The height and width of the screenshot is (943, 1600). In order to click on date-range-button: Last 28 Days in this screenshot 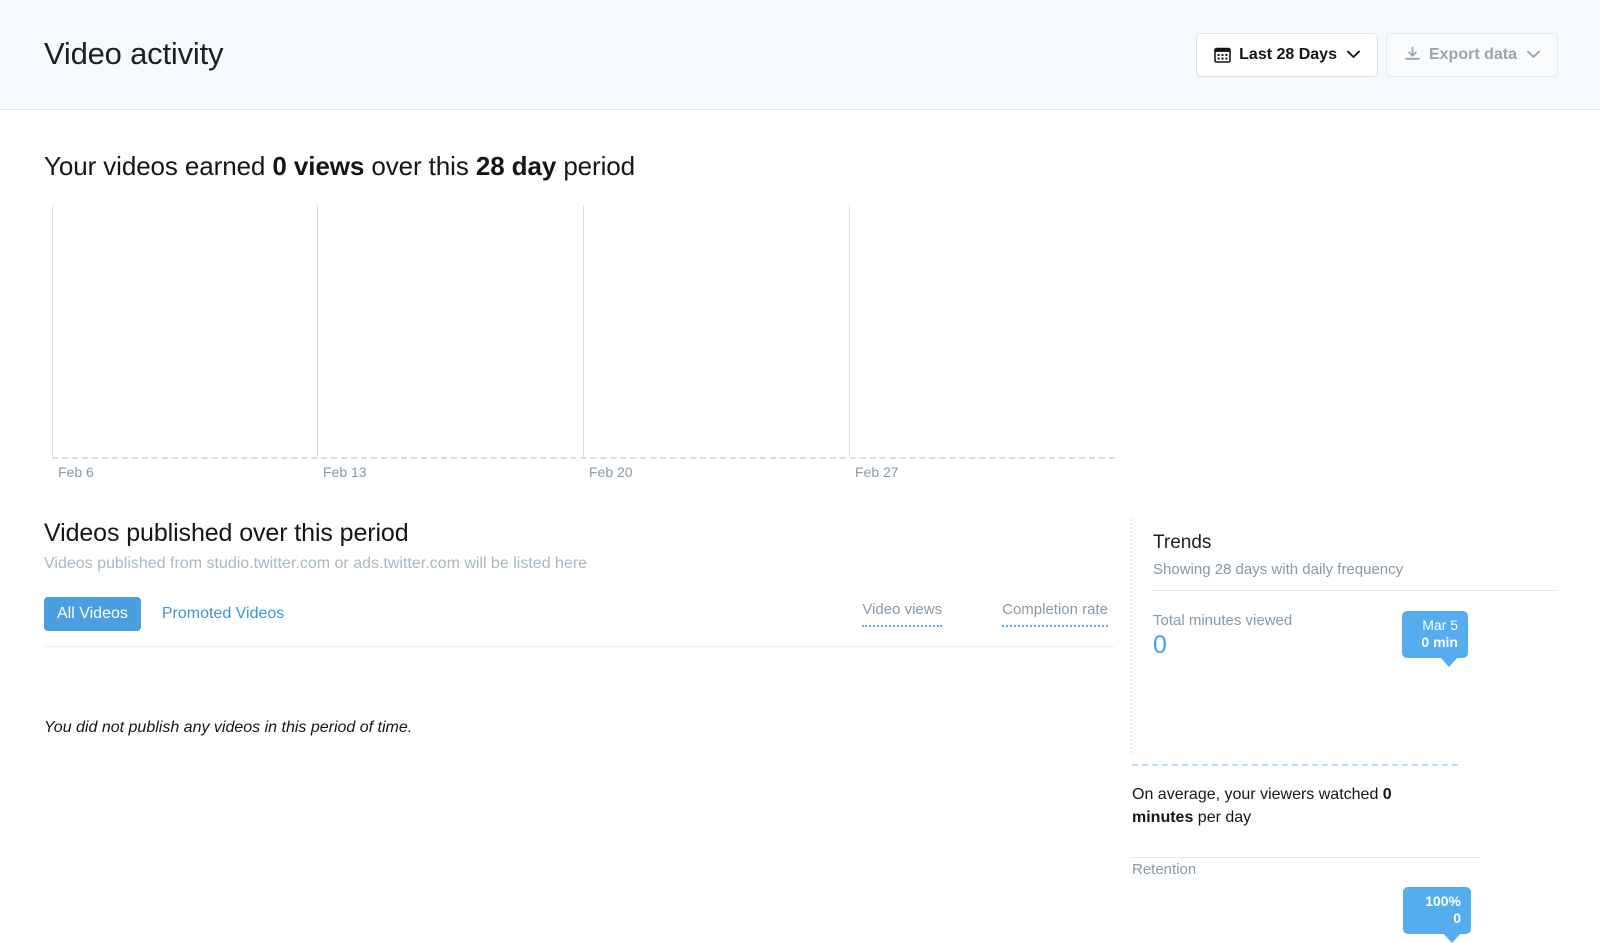, I will do `click(1287, 54)`.